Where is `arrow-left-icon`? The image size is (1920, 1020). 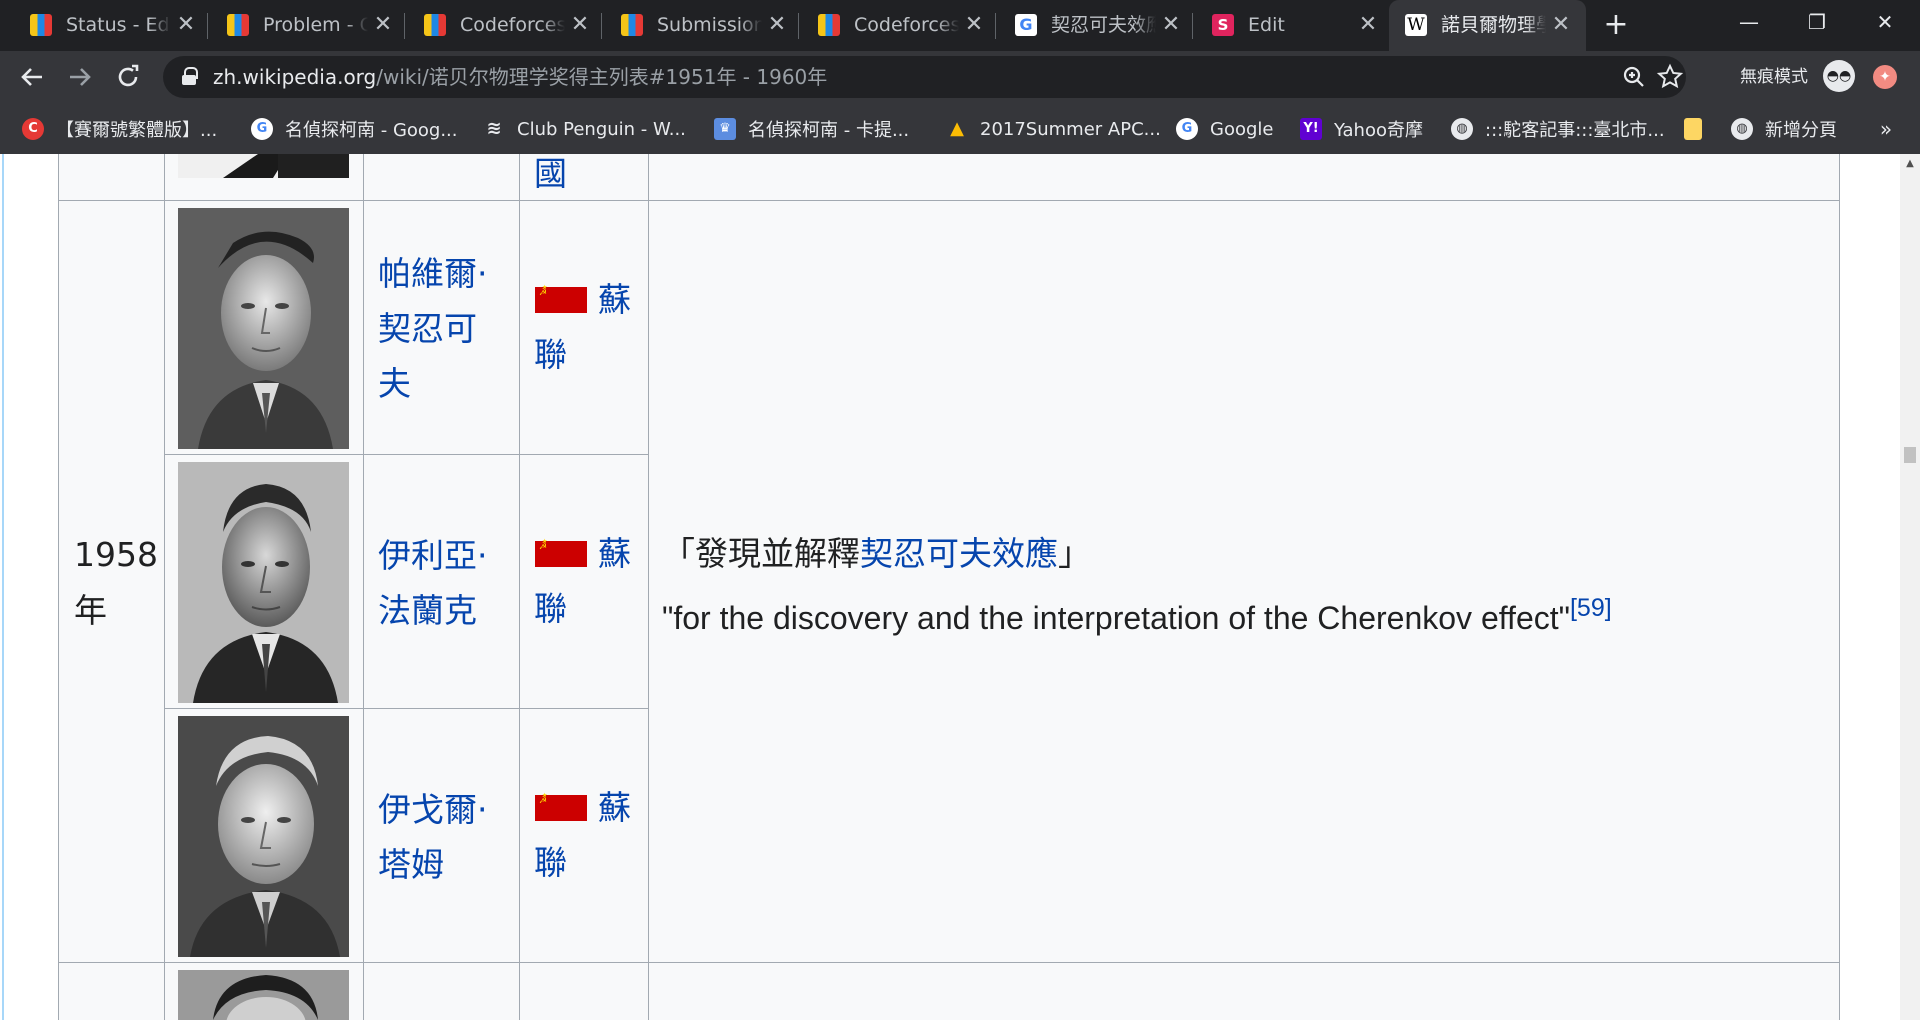 arrow-left-icon is located at coordinates (31, 77).